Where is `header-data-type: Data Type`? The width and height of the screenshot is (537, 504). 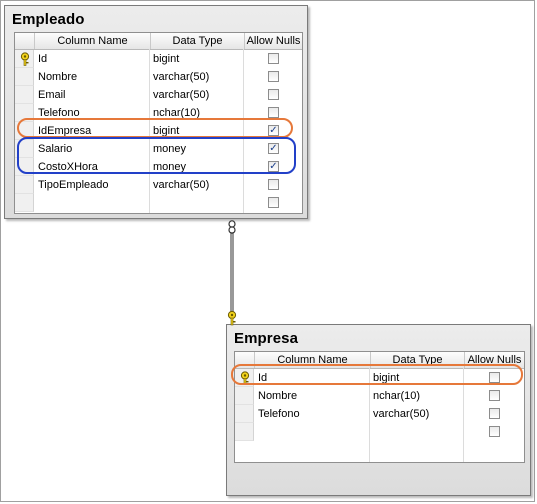
header-data-type: Data Type is located at coordinates (197, 41).